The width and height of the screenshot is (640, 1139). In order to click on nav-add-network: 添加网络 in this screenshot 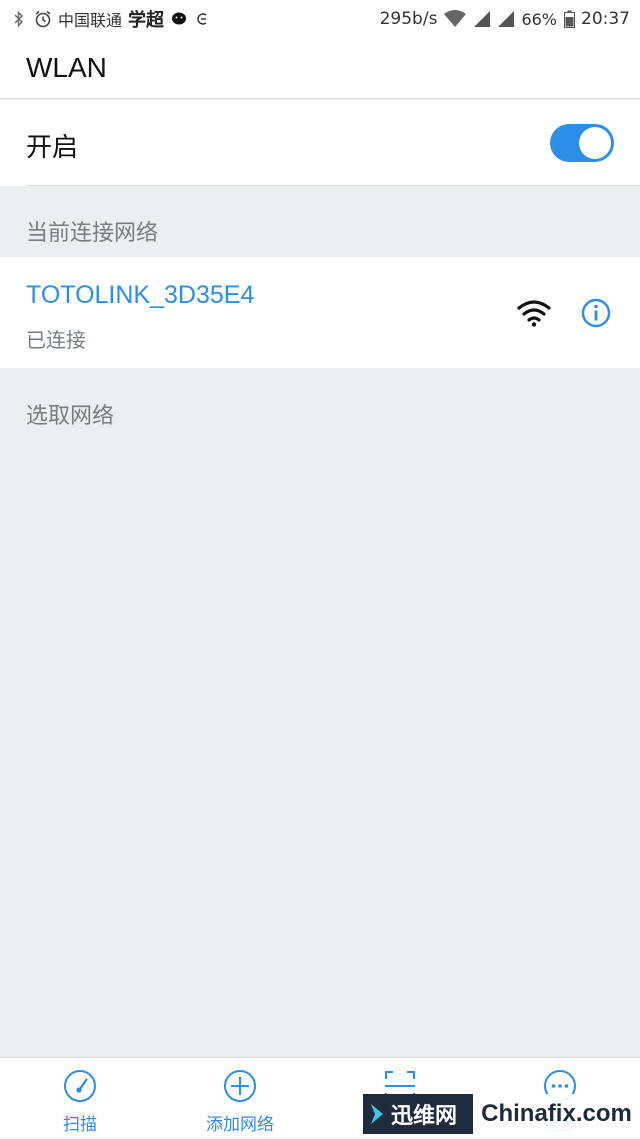, I will do `click(240, 1098)`.